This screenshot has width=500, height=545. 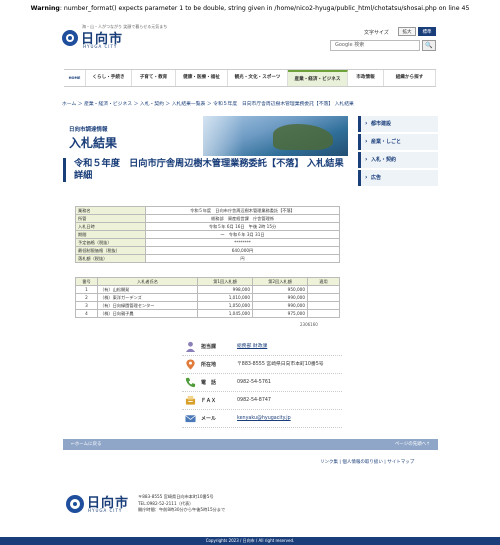 I want to click on nav-home: HOME, so click(x=75, y=78).